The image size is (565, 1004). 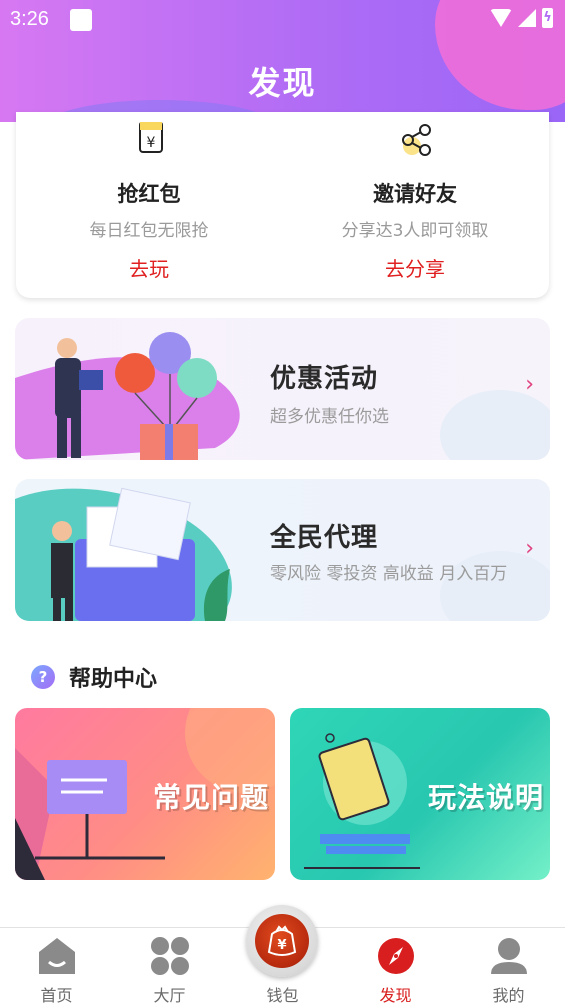 I want to click on banner-decoration, so click(x=495, y=425).